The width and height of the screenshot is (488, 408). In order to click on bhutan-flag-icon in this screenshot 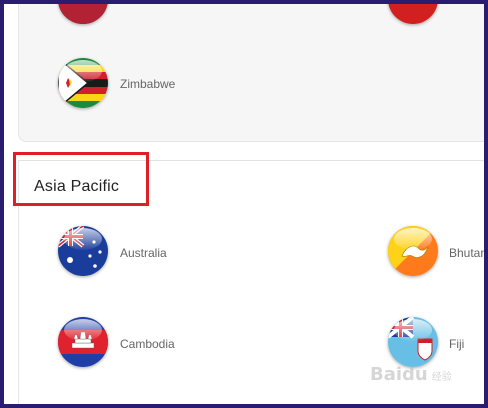, I will do `click(413, 251)`.